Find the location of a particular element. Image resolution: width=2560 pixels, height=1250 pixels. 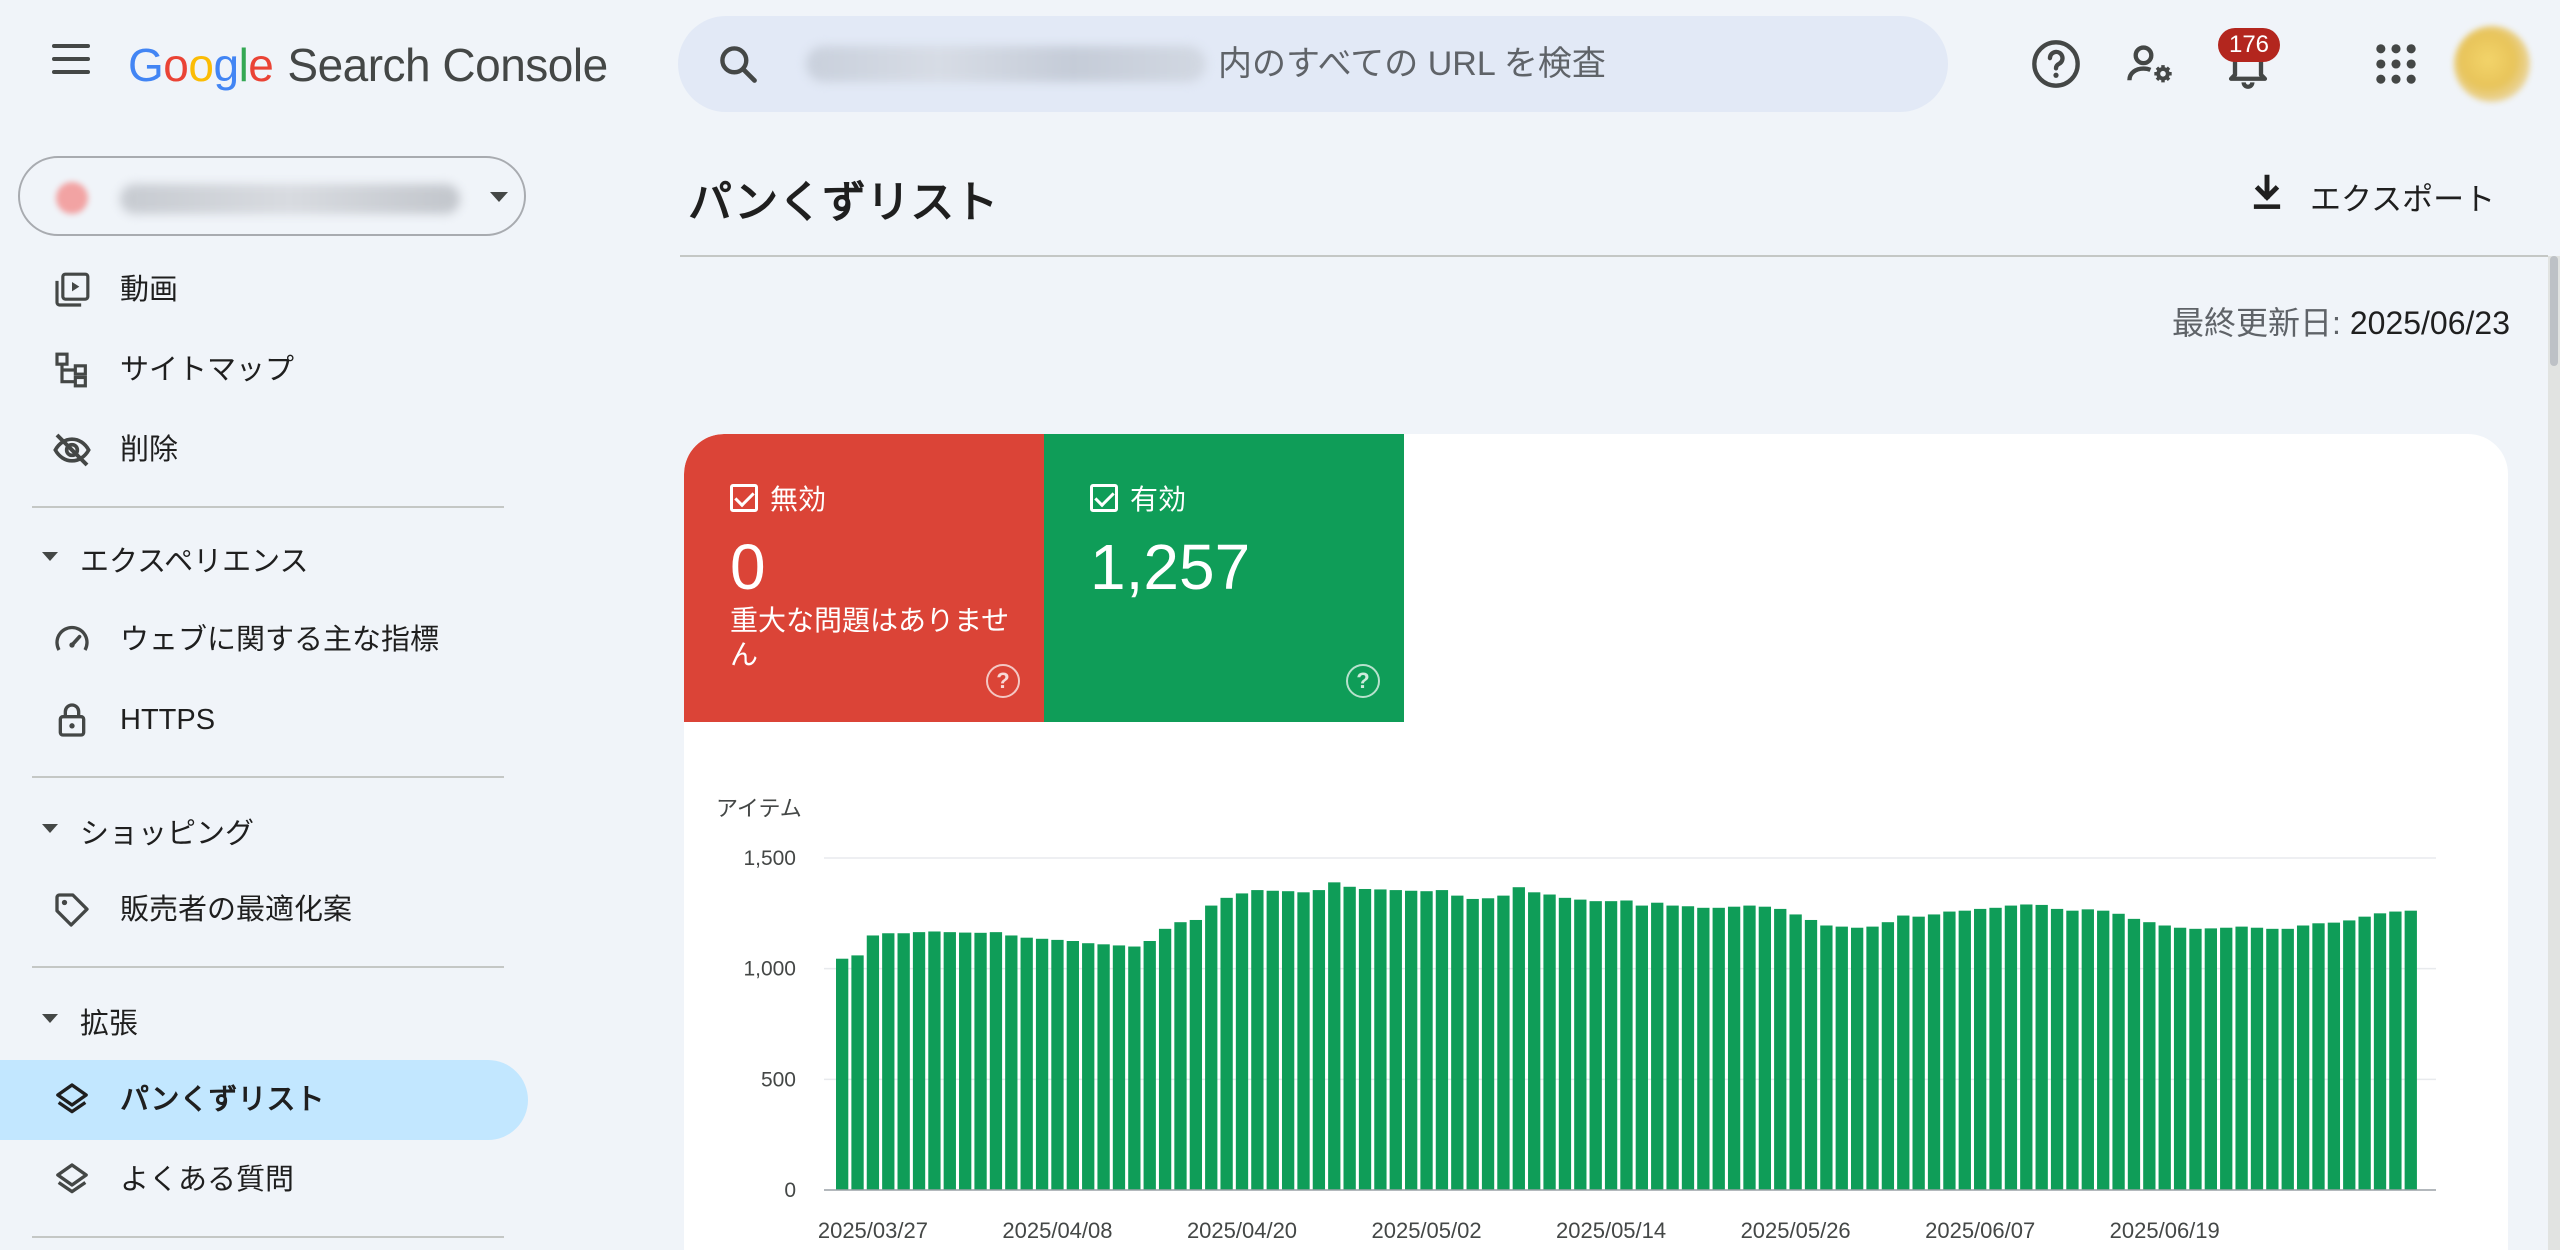

sidebar-item-label: HTTPS is located at coordinates (168, 720).